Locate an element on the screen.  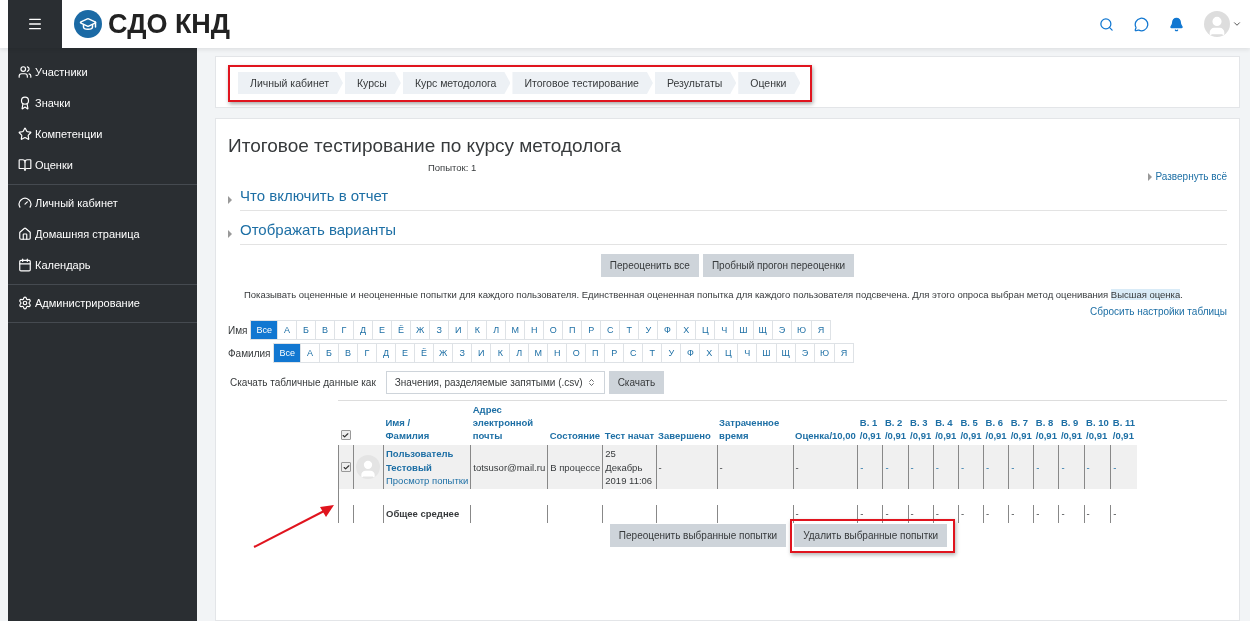
sidebar-item: Компетенции is located at coordinates (102, 133).